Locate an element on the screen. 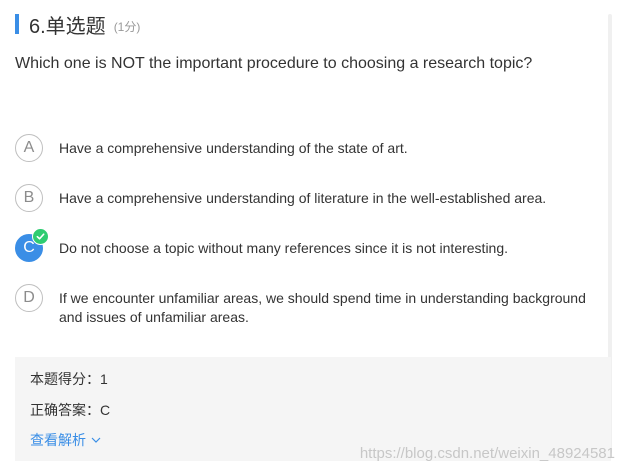 The width and height of the screenshot is (621, 474). option-c-circle-selected: C is located at coordinates (32, 245).